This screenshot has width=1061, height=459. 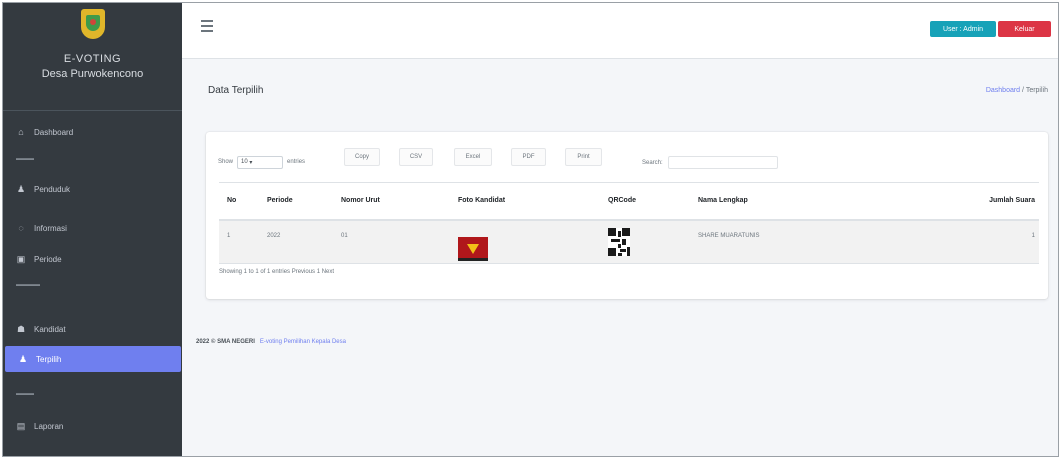 What do you see at coordinates (92, 74) in the screenshot?
I see `brand-subtitle: Desa Purwokencono` at bounding box center [92, 74].